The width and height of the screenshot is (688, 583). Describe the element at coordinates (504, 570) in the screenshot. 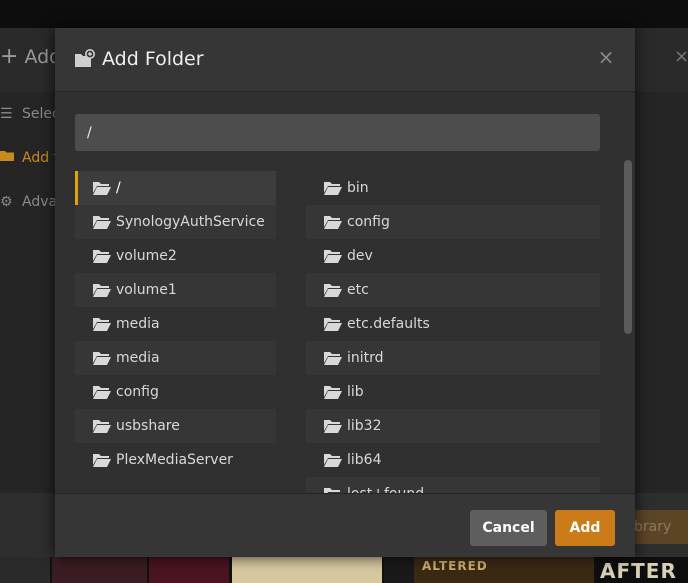

I see `poster: ALTERED` at that location.